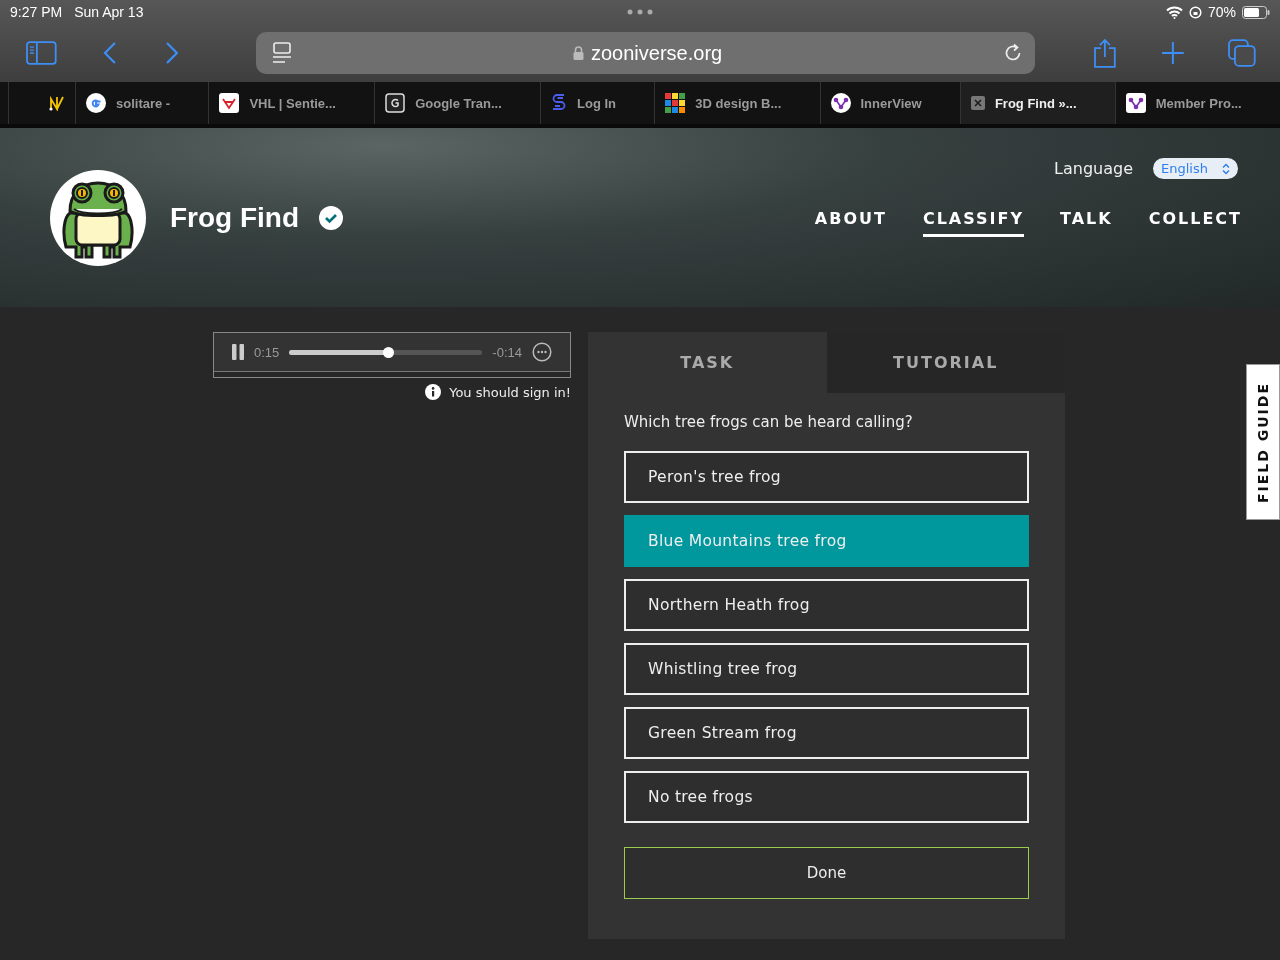  What do you see at coordinates (109, 12) in the screenshot?
I see `status-date: Sun Apr 13` at bounding box center [109, 12].